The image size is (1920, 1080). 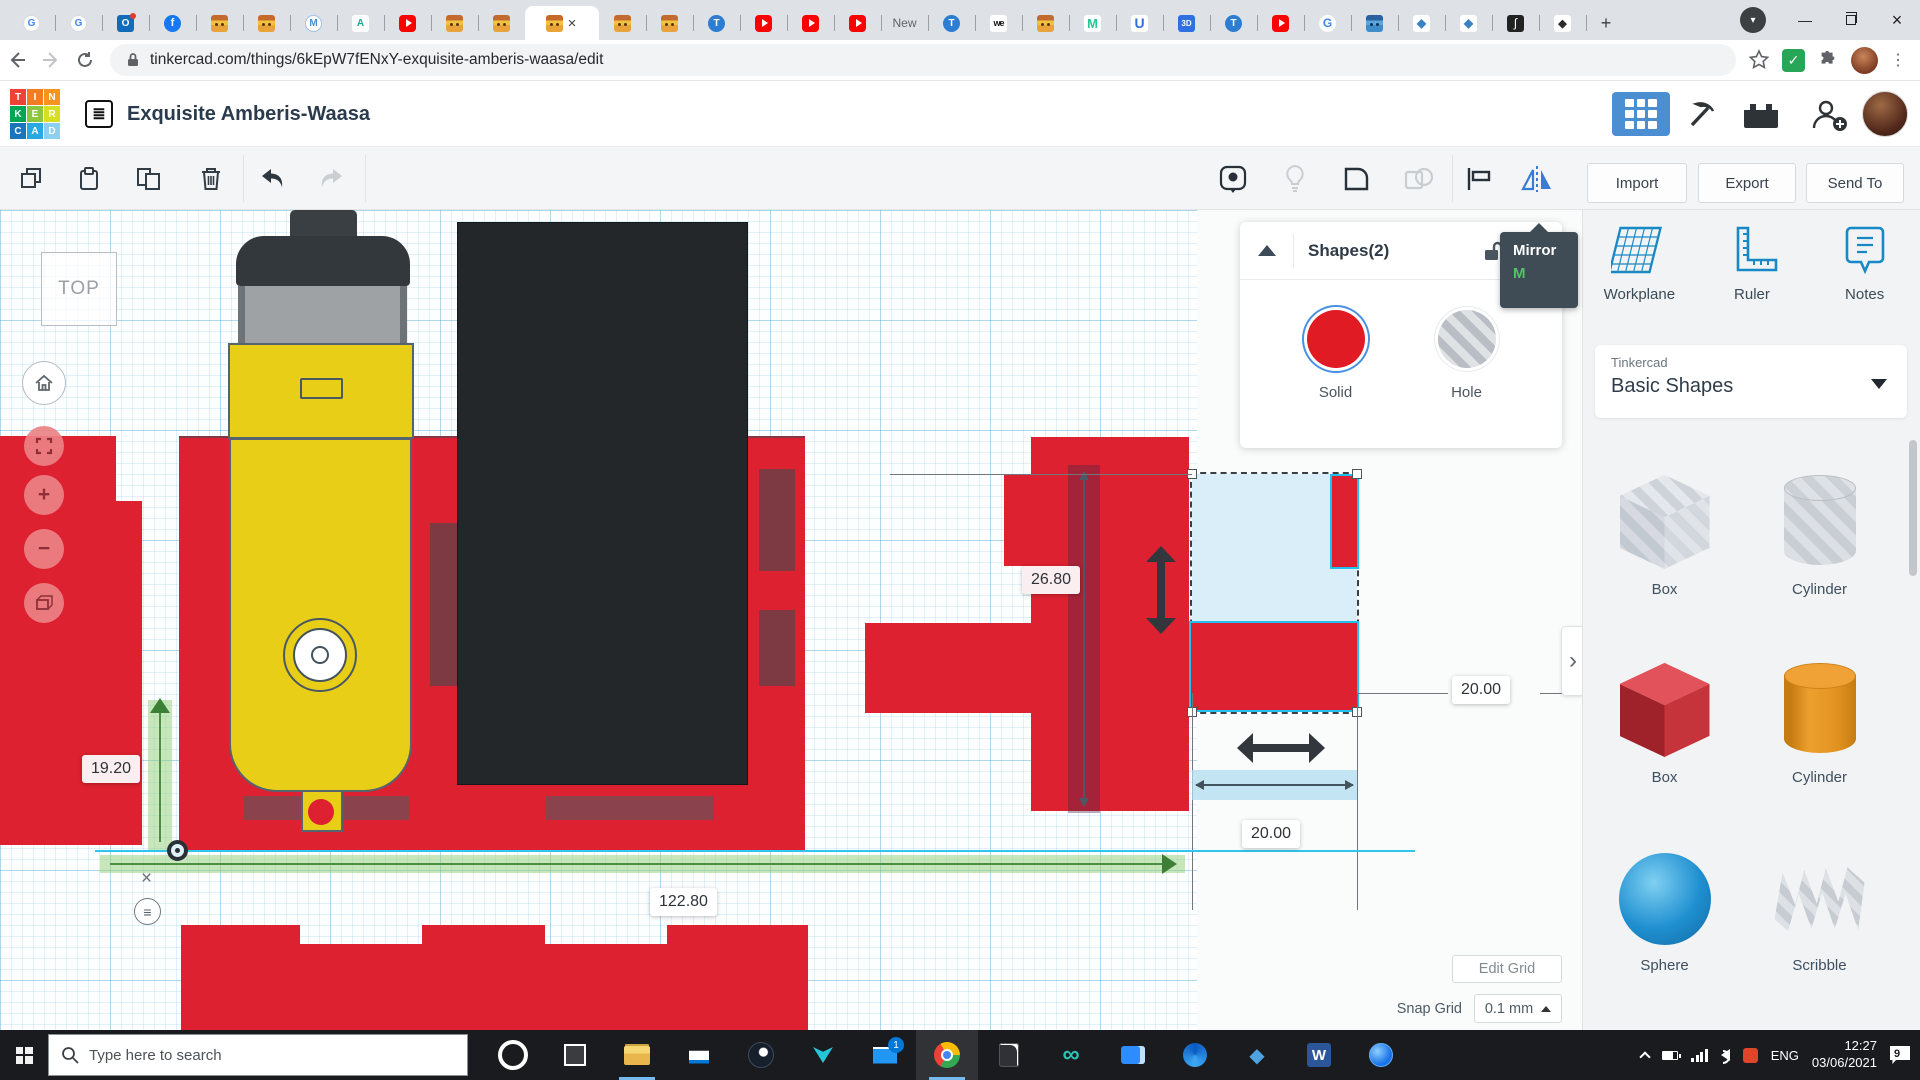 I want to click on taskbar-word-icon, so click(x=1319, y=1055).